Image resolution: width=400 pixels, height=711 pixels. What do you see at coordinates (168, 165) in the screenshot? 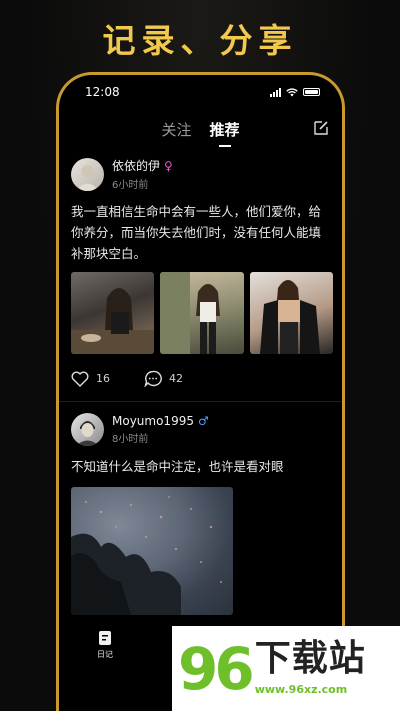
I see `female-icon: ♀` at bounding box center [168, 165].